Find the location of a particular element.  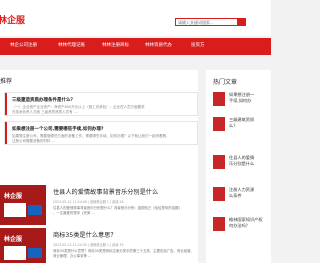

post-title: 住县人的爱情故事背景音乐分别是什么 is located at coordinates (105, 191).